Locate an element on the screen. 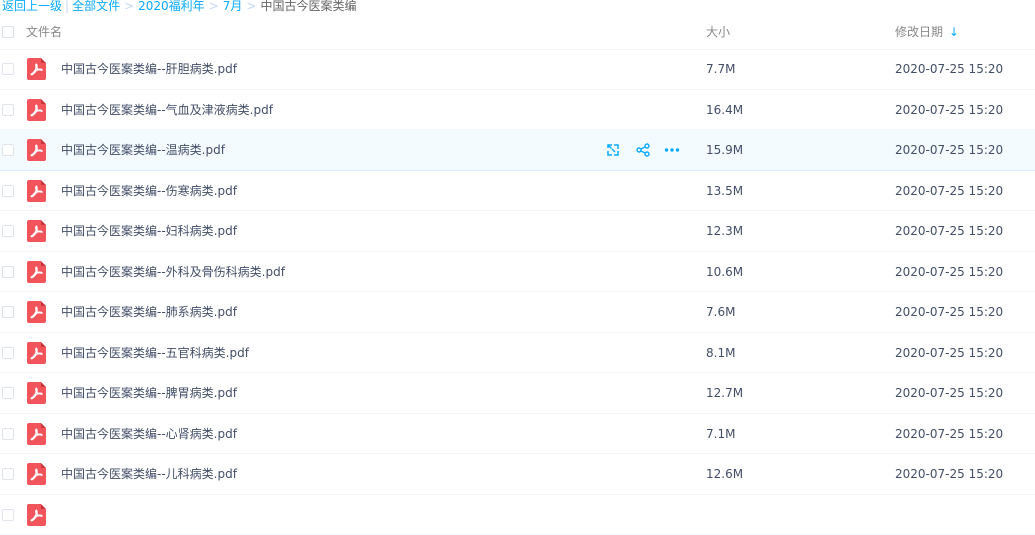  file-name: 中国古今医案类编--温病类.pdf is located at coordinates (143, 150).